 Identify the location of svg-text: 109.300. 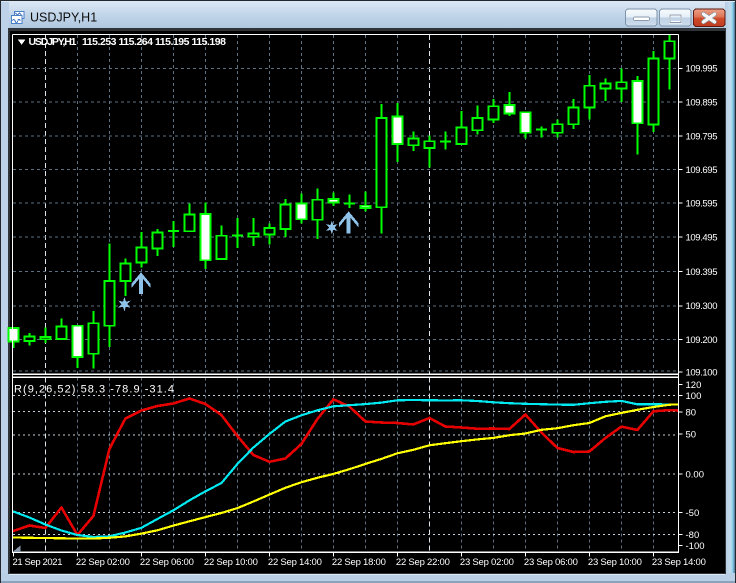
(702, 306).